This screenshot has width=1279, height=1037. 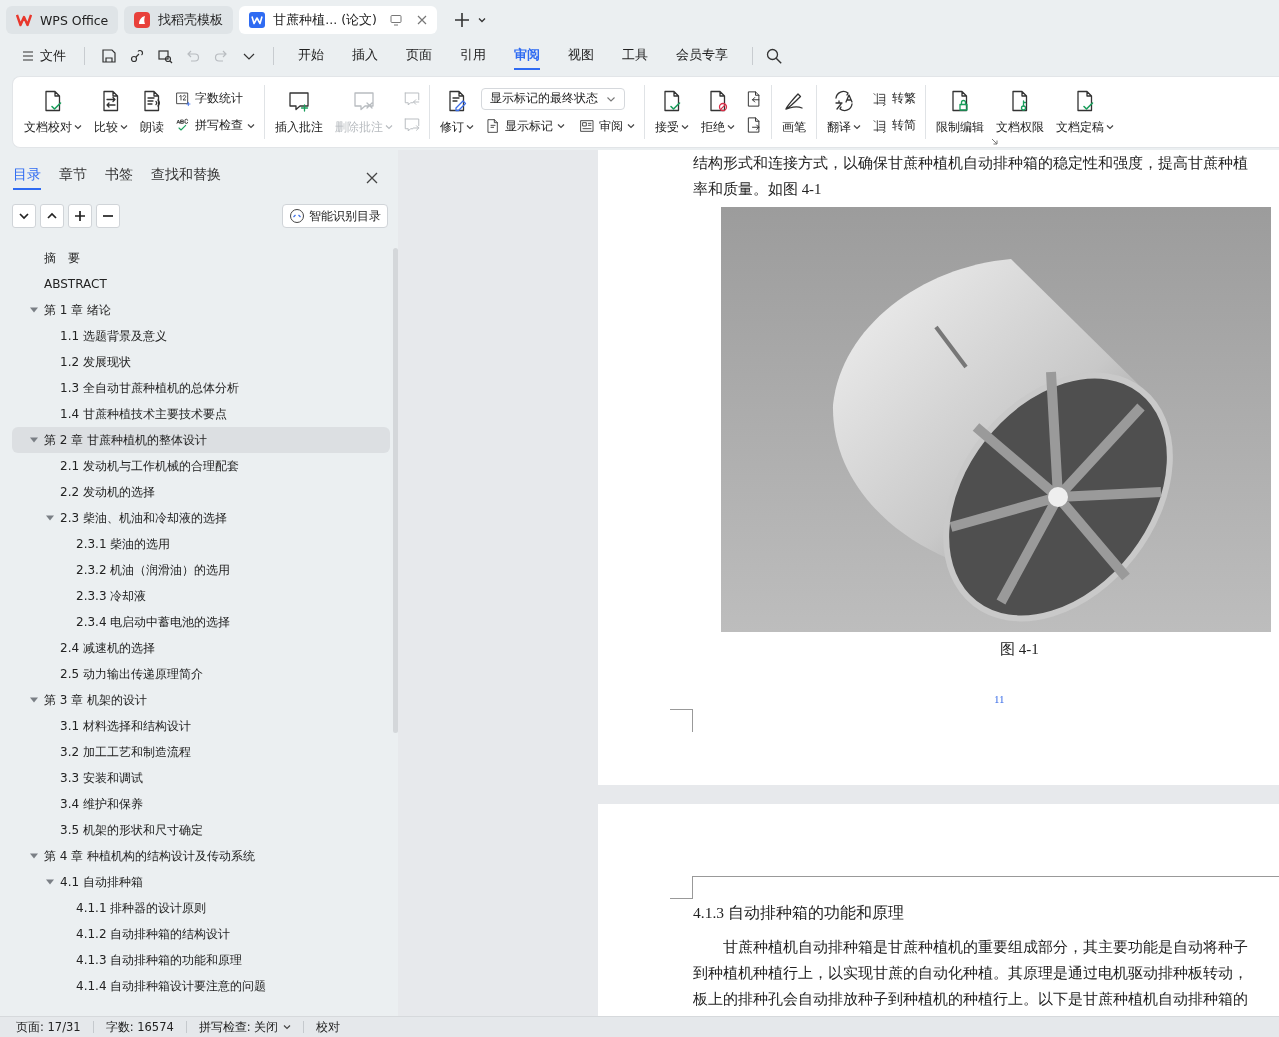 I want to click on file-menu: 文件, so click(x=44, y=56).